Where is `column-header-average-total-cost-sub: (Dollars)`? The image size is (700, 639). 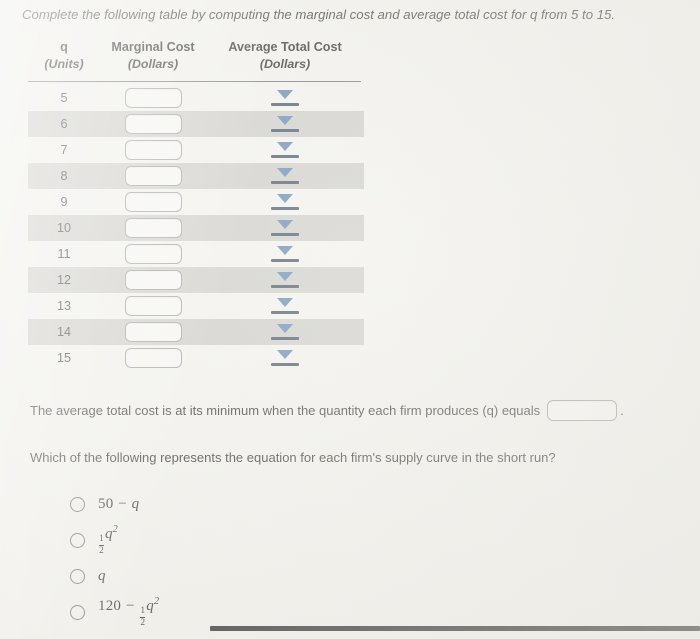 column-header-average-total-cost-sub: (Dollars) is located at coordinates (285, 64).